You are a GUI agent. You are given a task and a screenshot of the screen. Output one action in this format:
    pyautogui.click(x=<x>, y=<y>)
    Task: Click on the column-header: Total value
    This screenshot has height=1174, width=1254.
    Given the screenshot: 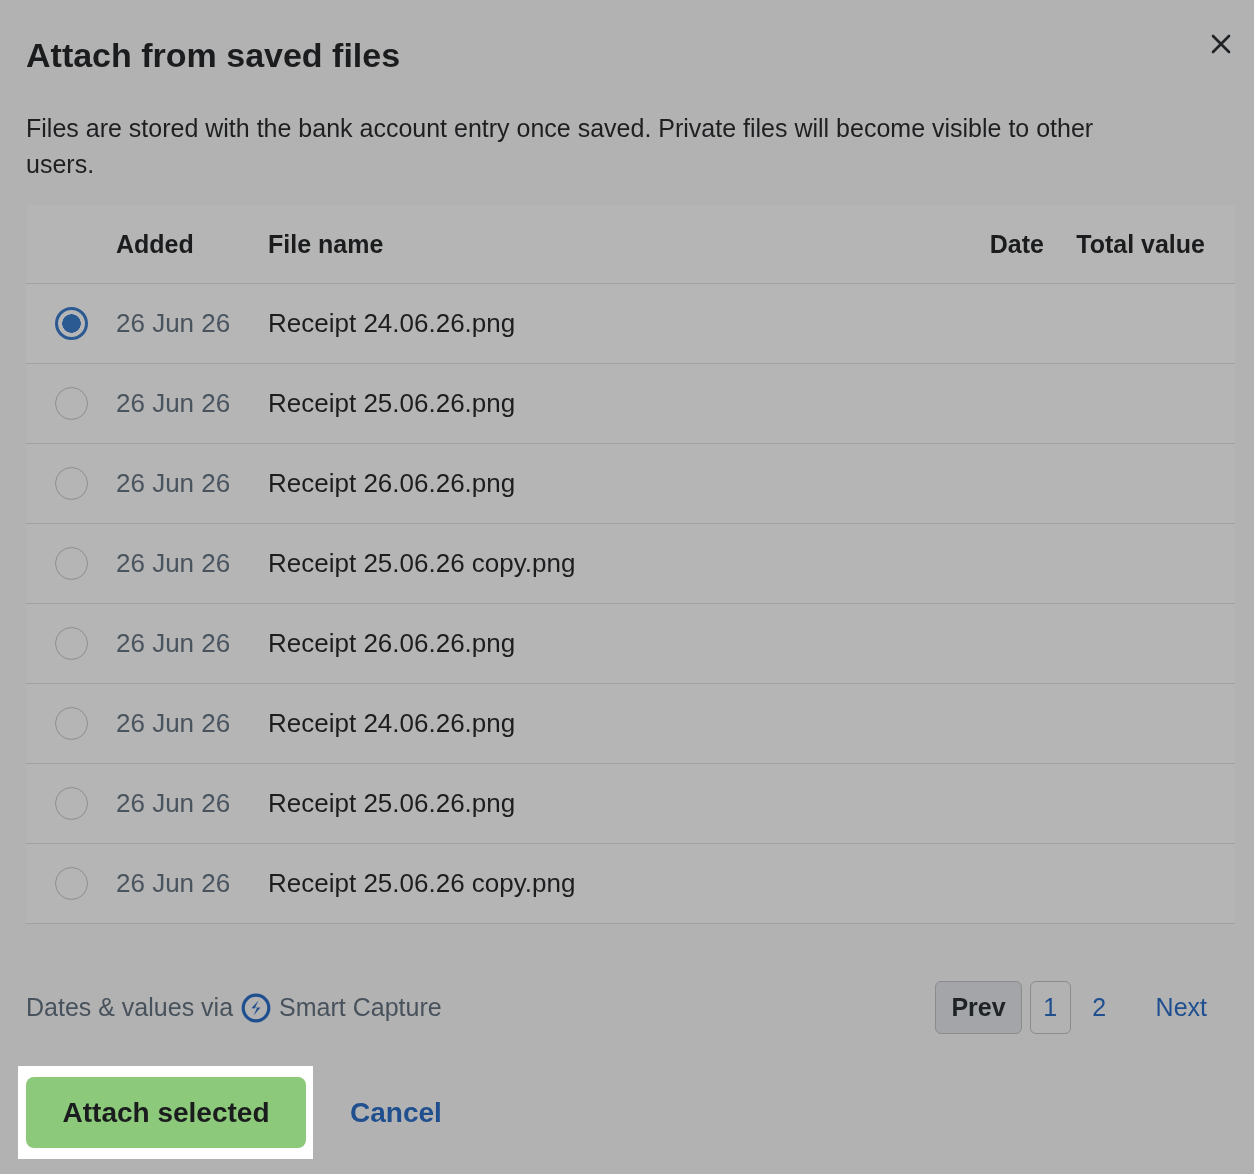 What is the action you would take?
    pyautogui.click(x=1140, y=244)
    